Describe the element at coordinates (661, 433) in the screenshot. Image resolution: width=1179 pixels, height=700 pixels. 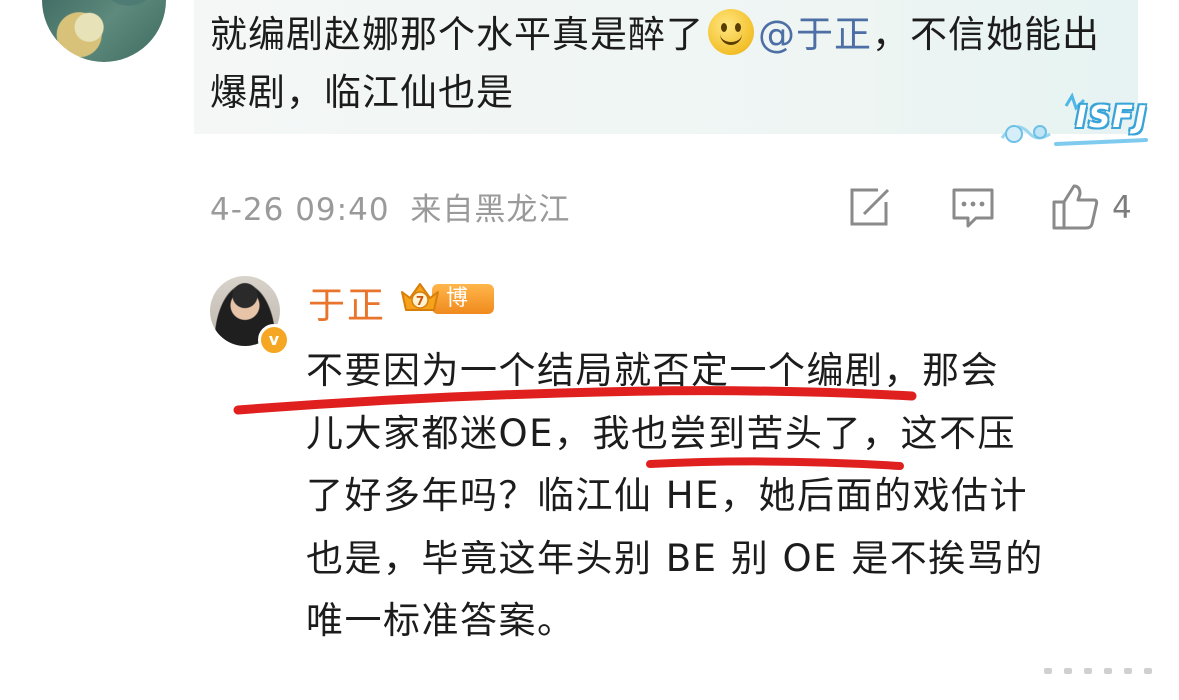
I see `reply-line-2: 儿大家都迷OE，我也尝到苦头了，这不压` at that location.